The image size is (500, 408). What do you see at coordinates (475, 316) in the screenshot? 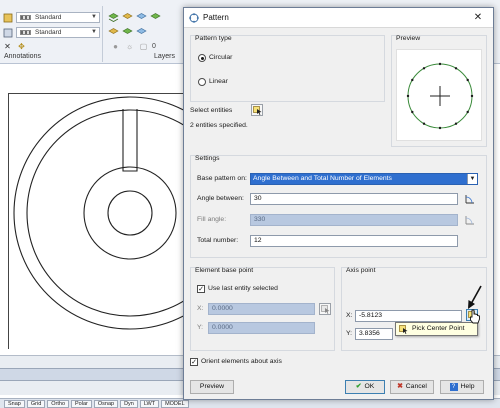
I see `mouse-pointer-icon` at bounding box center [475, 316].